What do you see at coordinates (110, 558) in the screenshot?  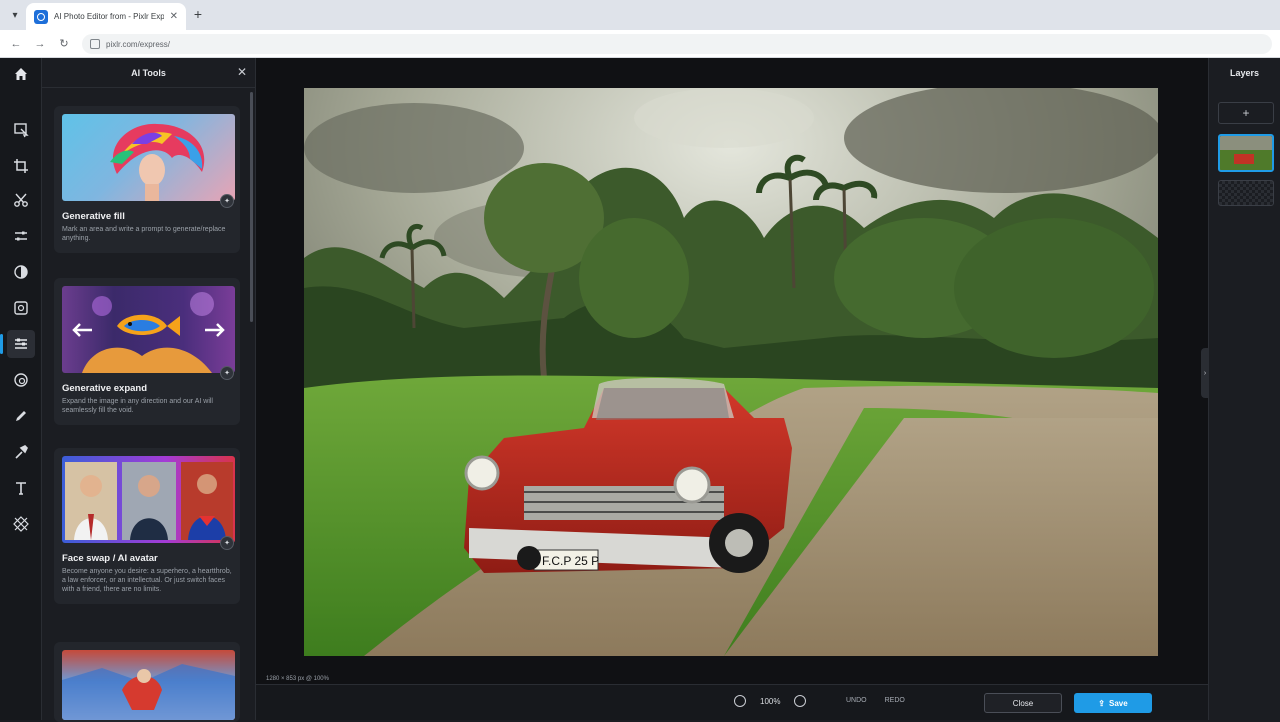 I see `card-title: Face swap / AI avatar` at bounding box center [110, 558].